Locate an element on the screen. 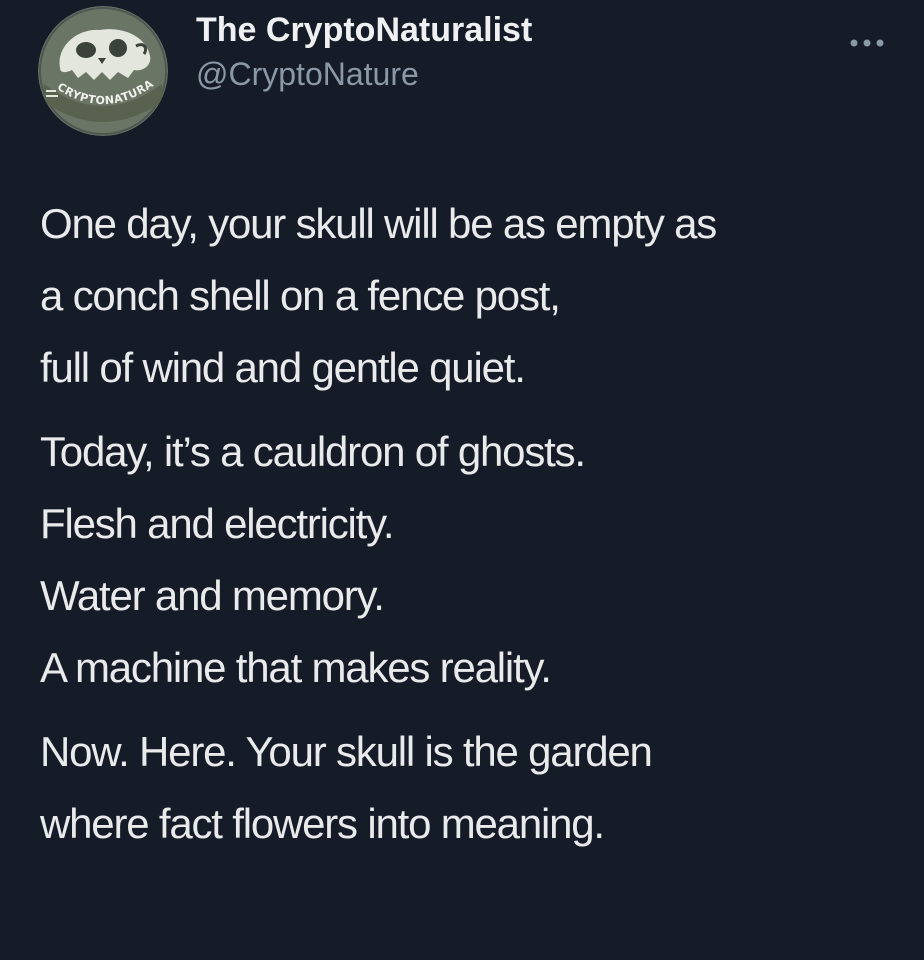 Image resolution: width=924 pixels, height=960 pixels. text-line: Water and memory. is located at coordinates (212, 595).